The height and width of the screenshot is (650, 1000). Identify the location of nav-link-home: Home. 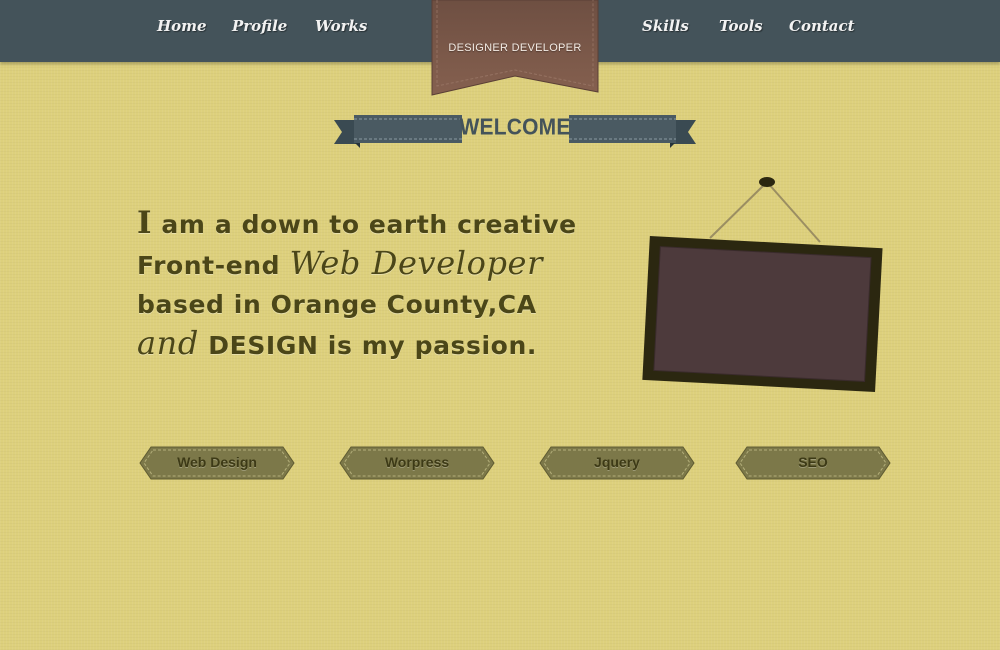
(182, 26).